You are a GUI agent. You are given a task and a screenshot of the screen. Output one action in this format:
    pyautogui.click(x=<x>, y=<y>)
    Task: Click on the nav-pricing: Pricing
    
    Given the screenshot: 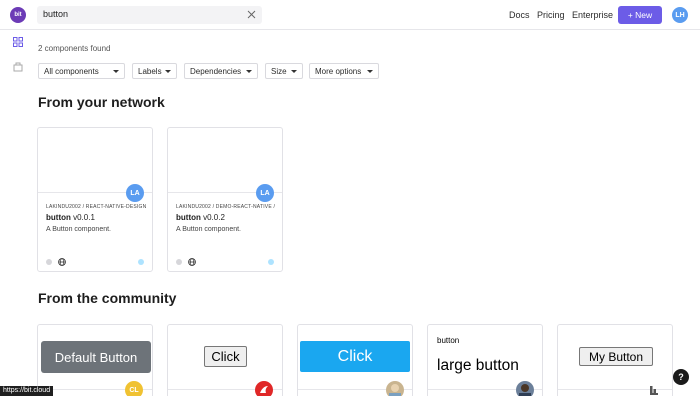 What is the action you would take?
    pyautogui.click(x=551, y=15)
    